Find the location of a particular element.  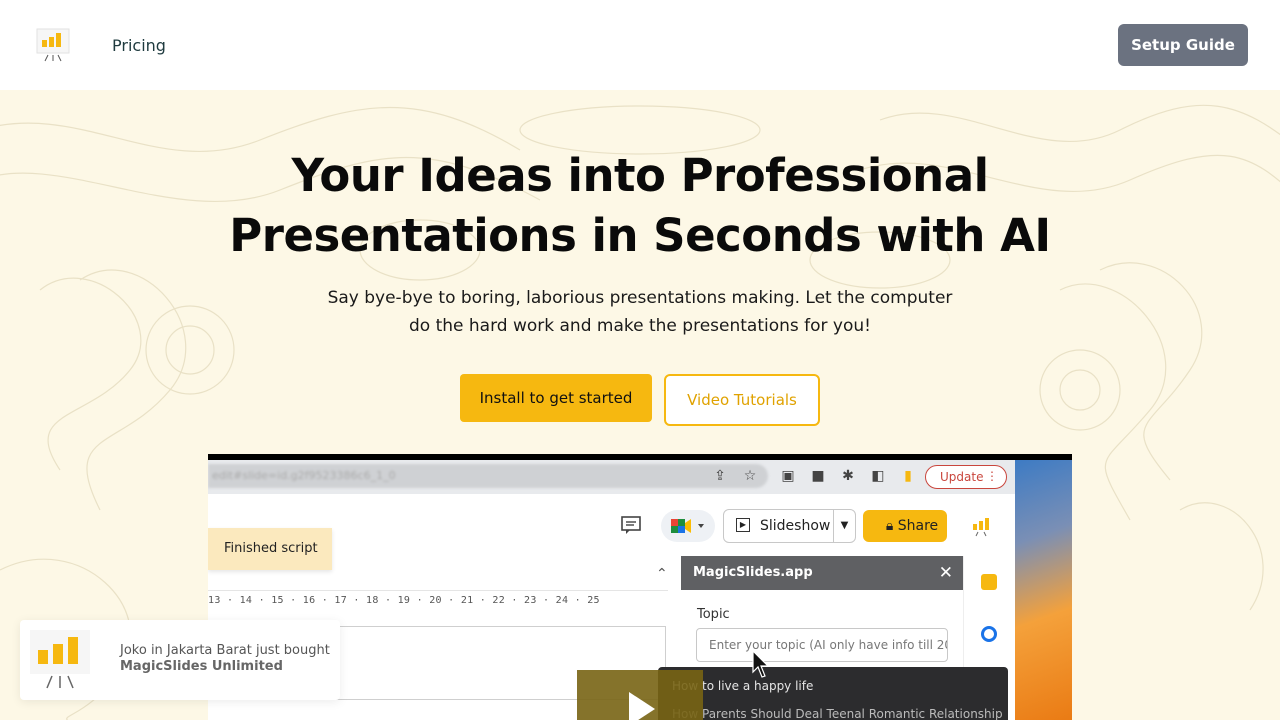

purchase-text: Joko in Jakarta Barat just bought is located at coordinates (225, 650).